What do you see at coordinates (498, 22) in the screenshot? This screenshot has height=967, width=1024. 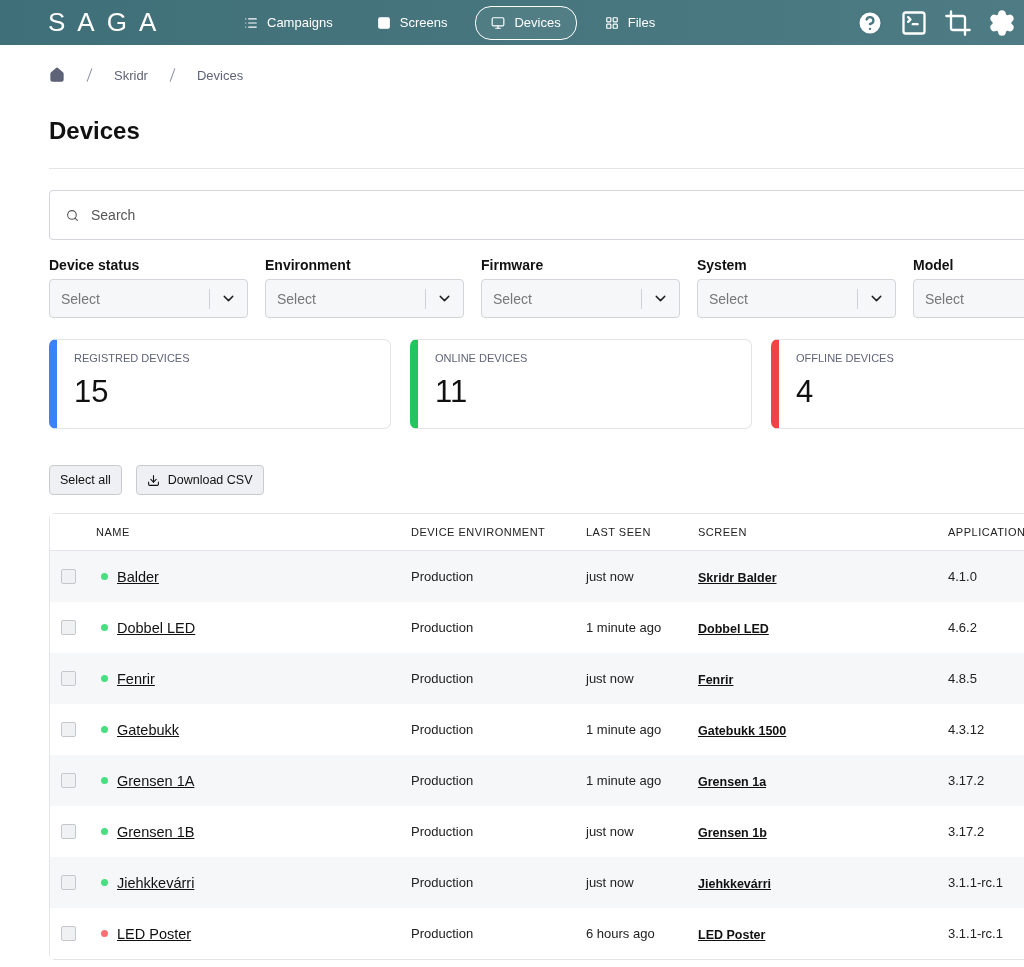 I see `monitor-icon` at bounding box center [498, 22].